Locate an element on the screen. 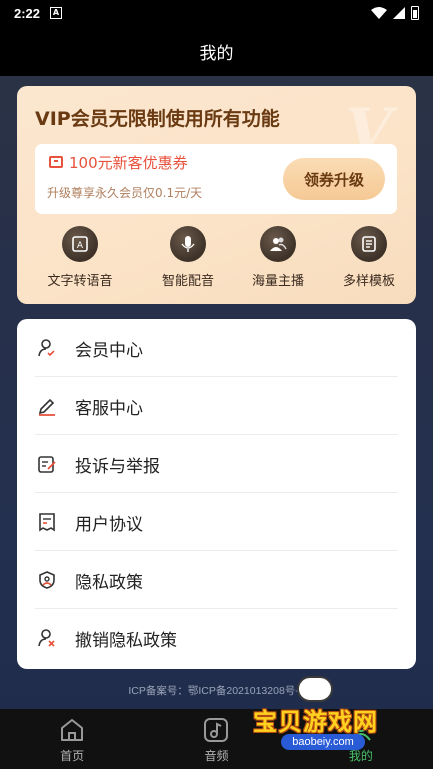 Image resolution: width=433 pixels, height=769 pixels. menu-label: 投诉与举报 is located at coordinates (117, 466).